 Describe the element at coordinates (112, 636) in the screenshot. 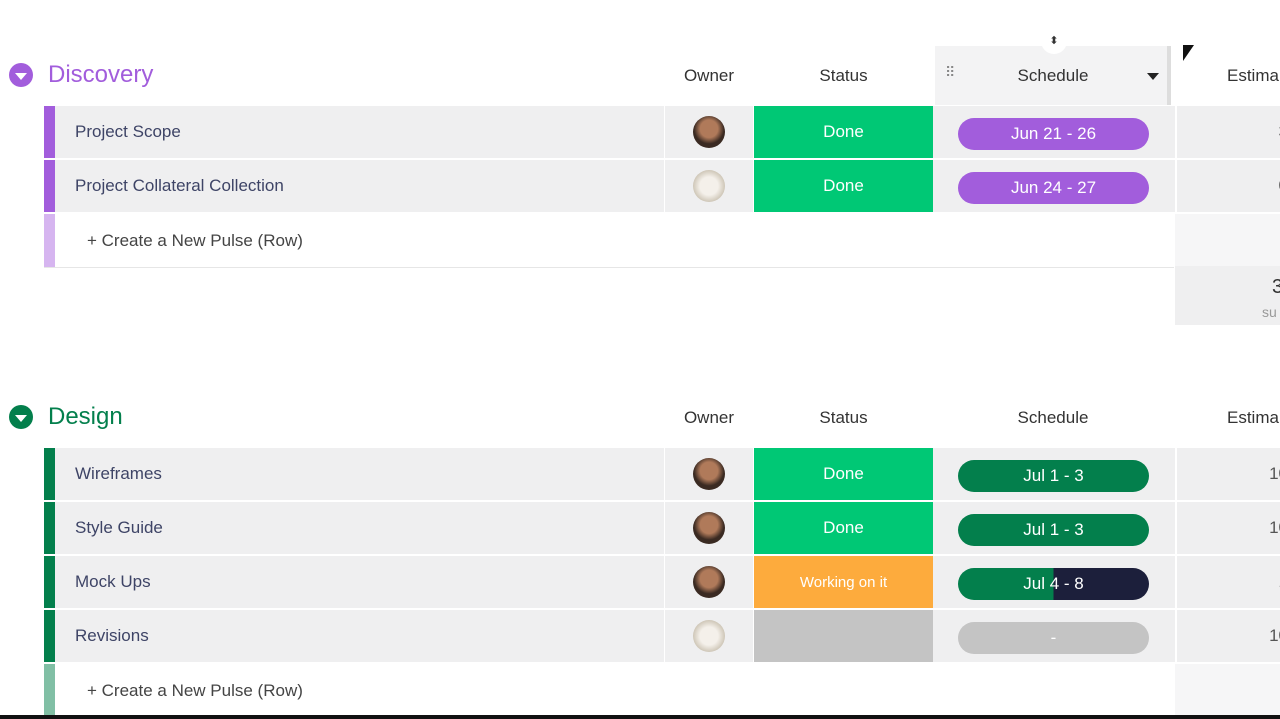

I see `pulse-name: Revisions` at that location.